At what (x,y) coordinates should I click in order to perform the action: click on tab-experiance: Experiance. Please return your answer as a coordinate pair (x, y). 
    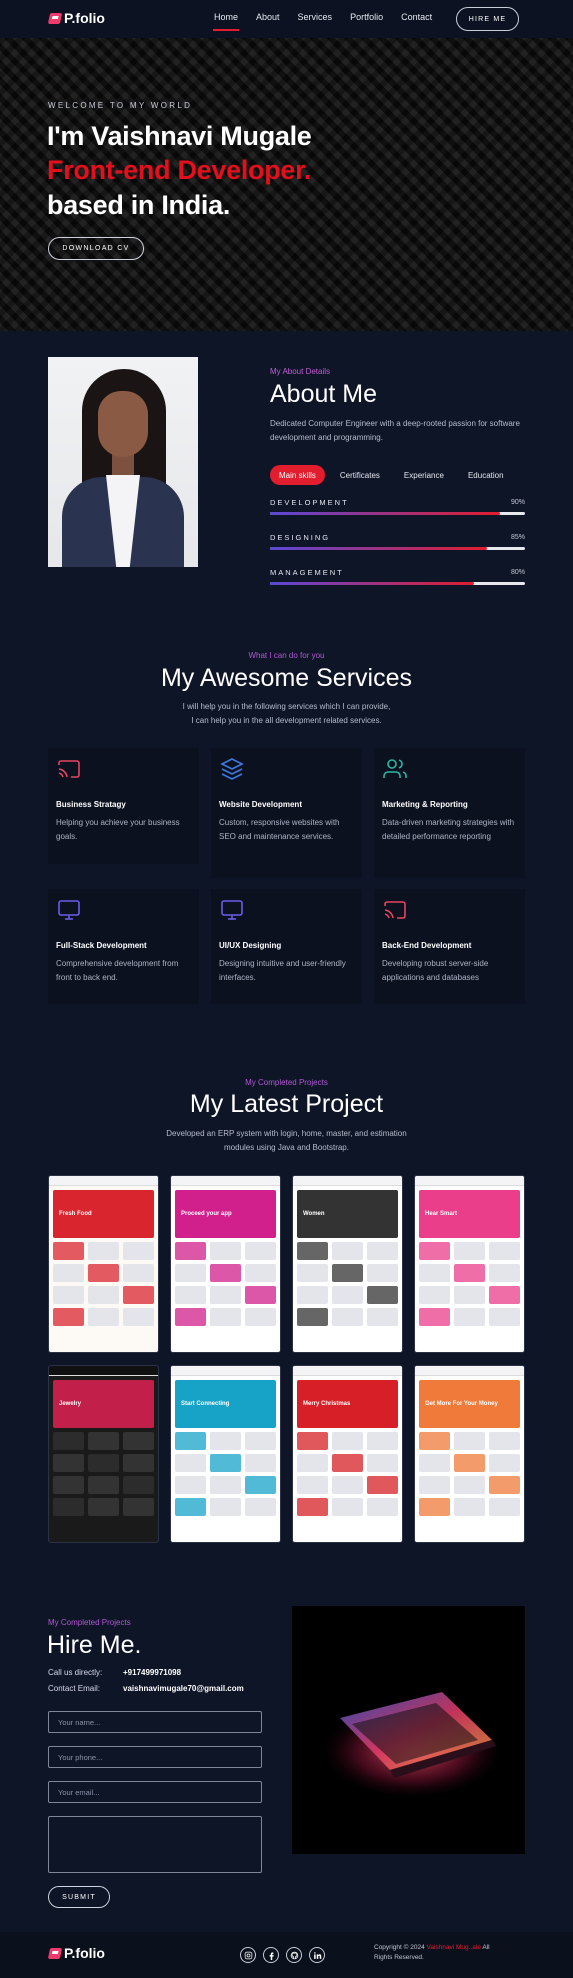
    Looking at the image, I should click on (424, 475).